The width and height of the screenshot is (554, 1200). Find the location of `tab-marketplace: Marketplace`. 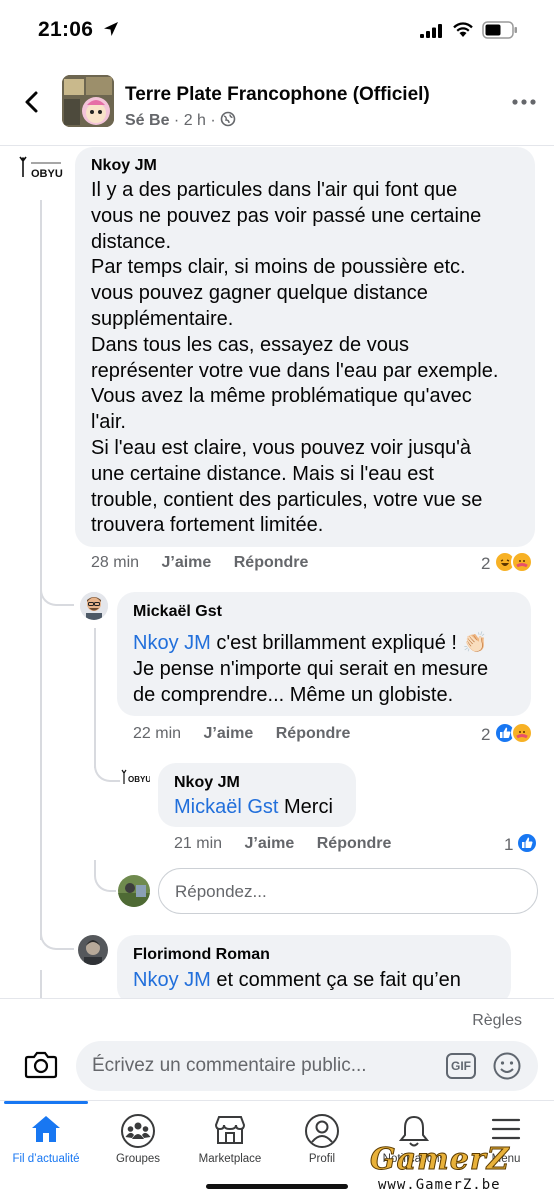

tab-marketplace: Marketplace is located at coordinates (230, 1141).